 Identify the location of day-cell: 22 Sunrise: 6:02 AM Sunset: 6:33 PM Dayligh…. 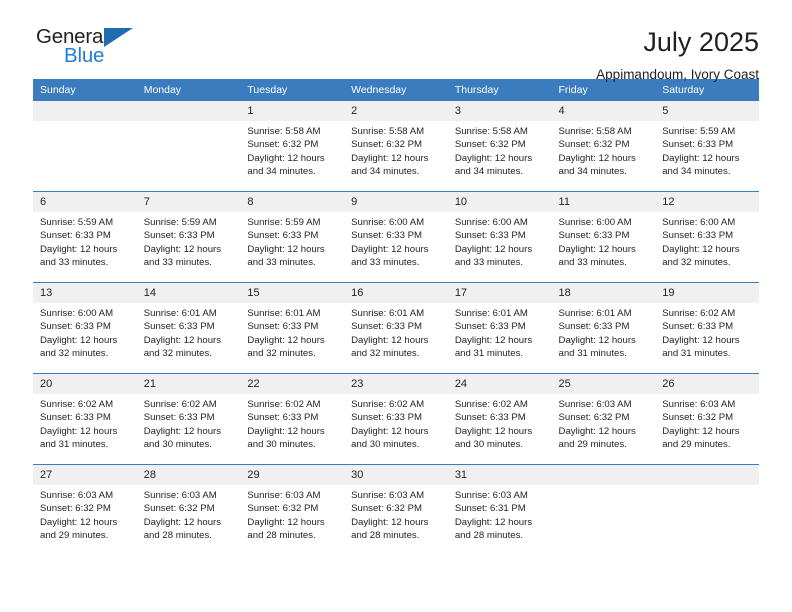
(292, 419).